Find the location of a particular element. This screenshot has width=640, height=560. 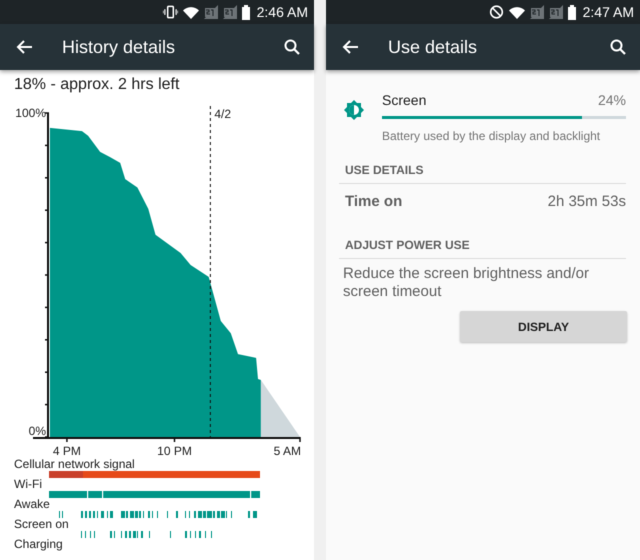

vibrate-icon is located at coordinates (170, 12).